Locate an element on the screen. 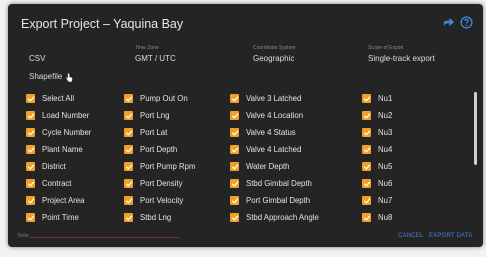 This screenshot has width=486, height=257. field-checkbox-row: Nu7 is located at coordinates (377, 200).